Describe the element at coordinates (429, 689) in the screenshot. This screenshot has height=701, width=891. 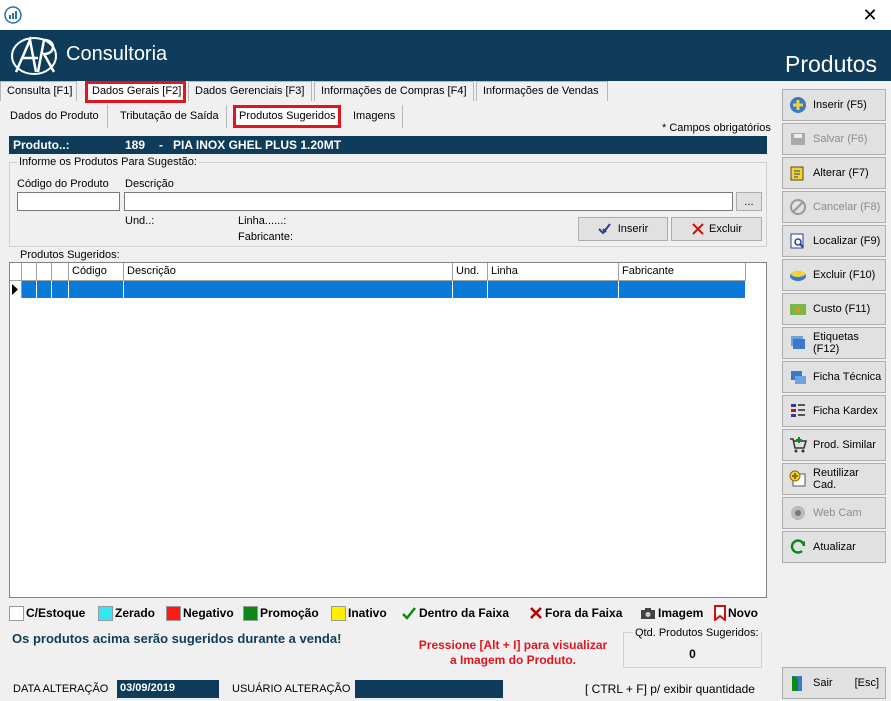
I see `user-value` at that location.